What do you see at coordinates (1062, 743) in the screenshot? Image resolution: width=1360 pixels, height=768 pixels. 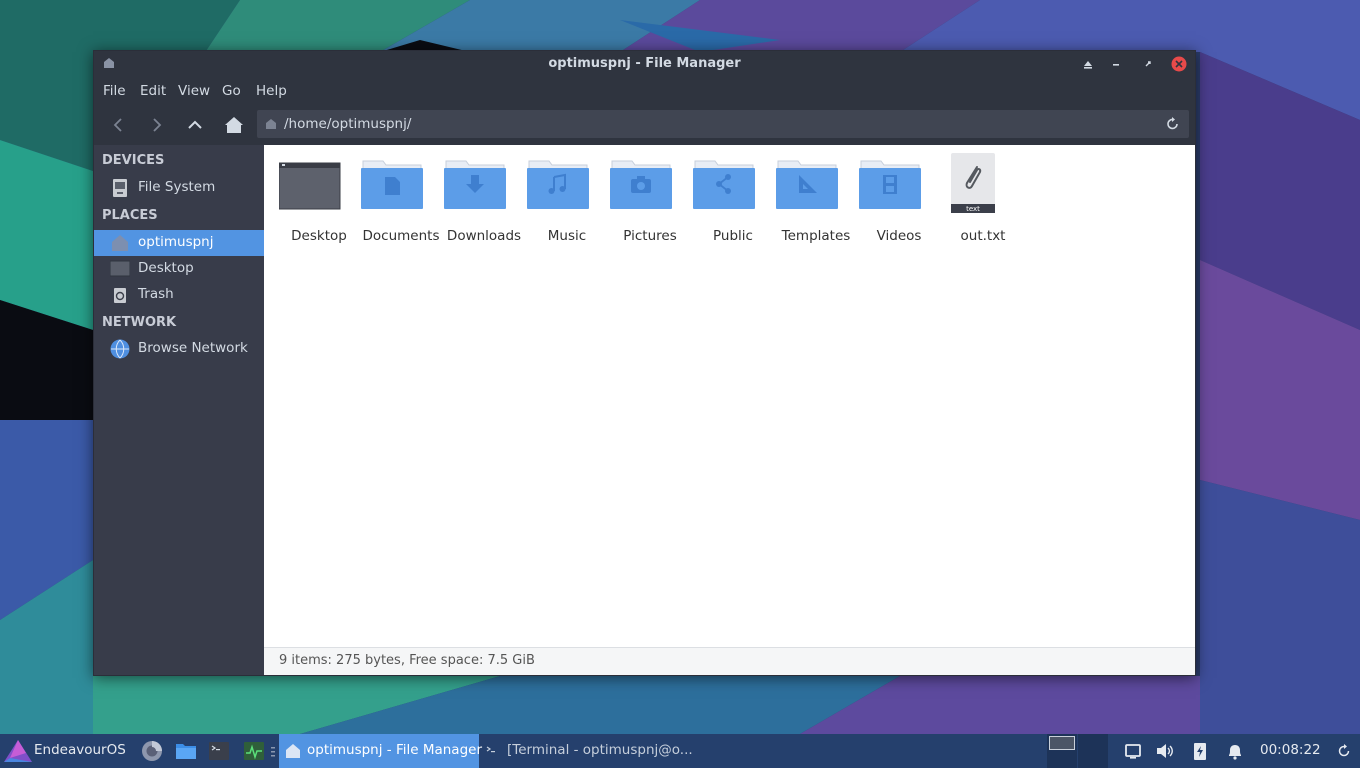 I see `workspace-window-thumbnail` at bounding box center [1062, 743].